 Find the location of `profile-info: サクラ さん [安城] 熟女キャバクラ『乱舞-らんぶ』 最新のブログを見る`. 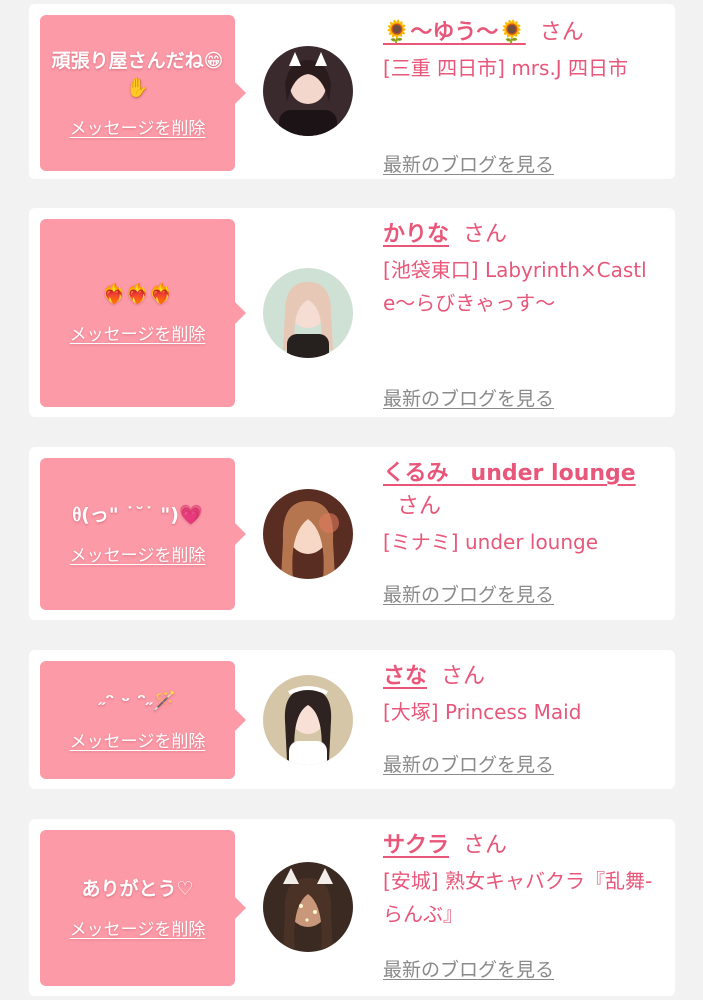

profile-info: サクラ さん [安城] 熟女キャバクラ『乱舞-らんぶ』 最新のブログを見る is located at coordinates (519, 905).